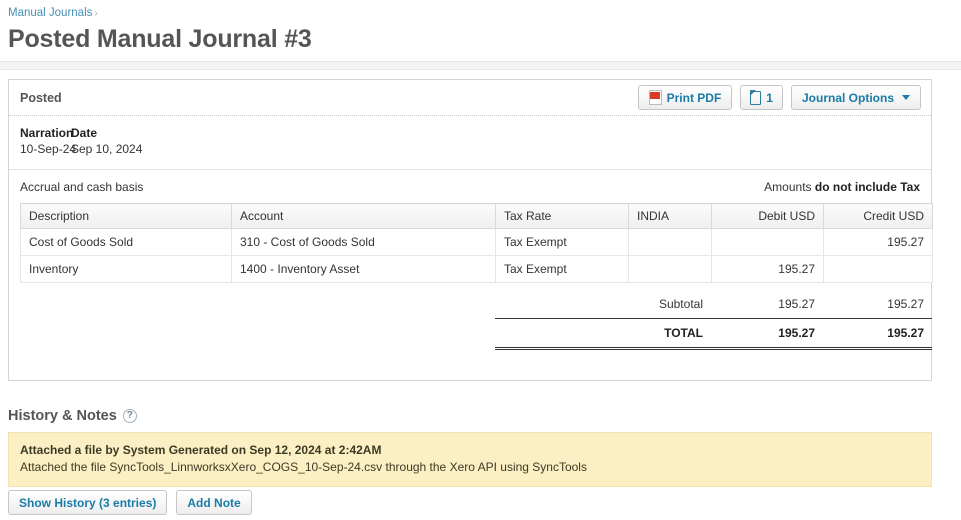 This screenshot has height=520, width=961. I want to click on column-header-credit-usd: Credit USD, so click(878, 216).